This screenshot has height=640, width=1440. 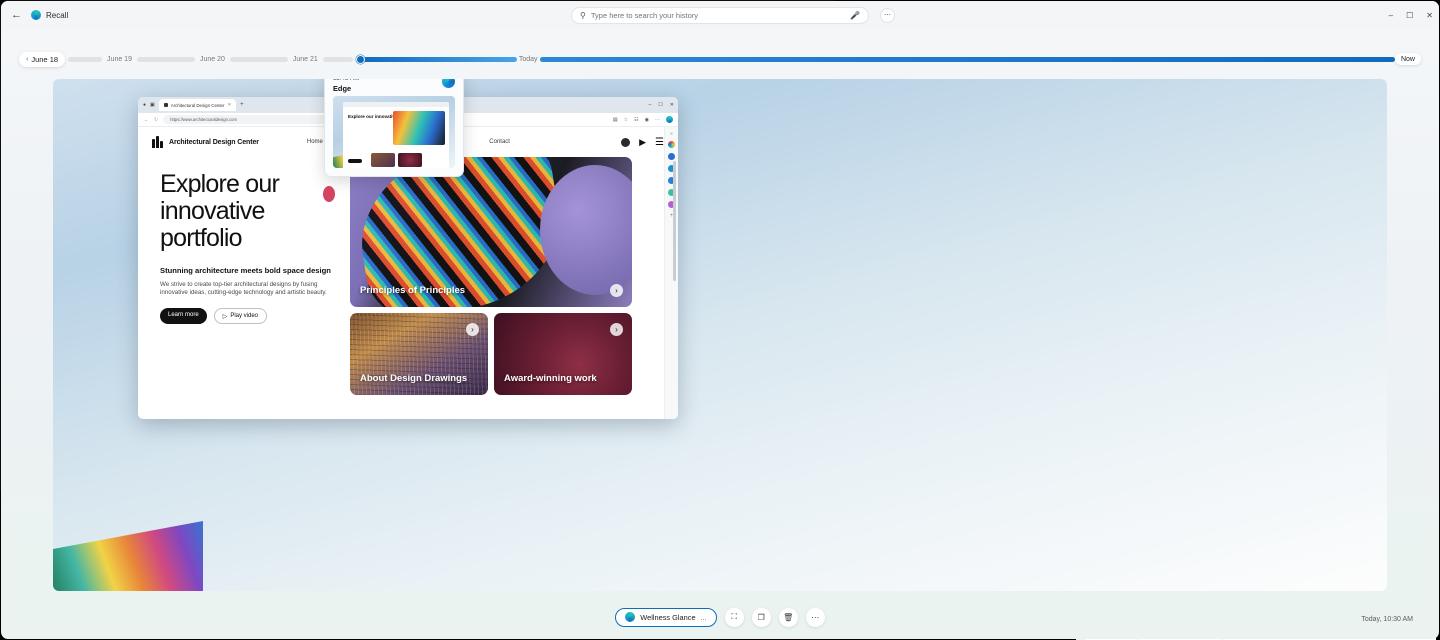 I want to click on timeline-current-day-chip: ‹ June 18, so click(x=42, y=59).